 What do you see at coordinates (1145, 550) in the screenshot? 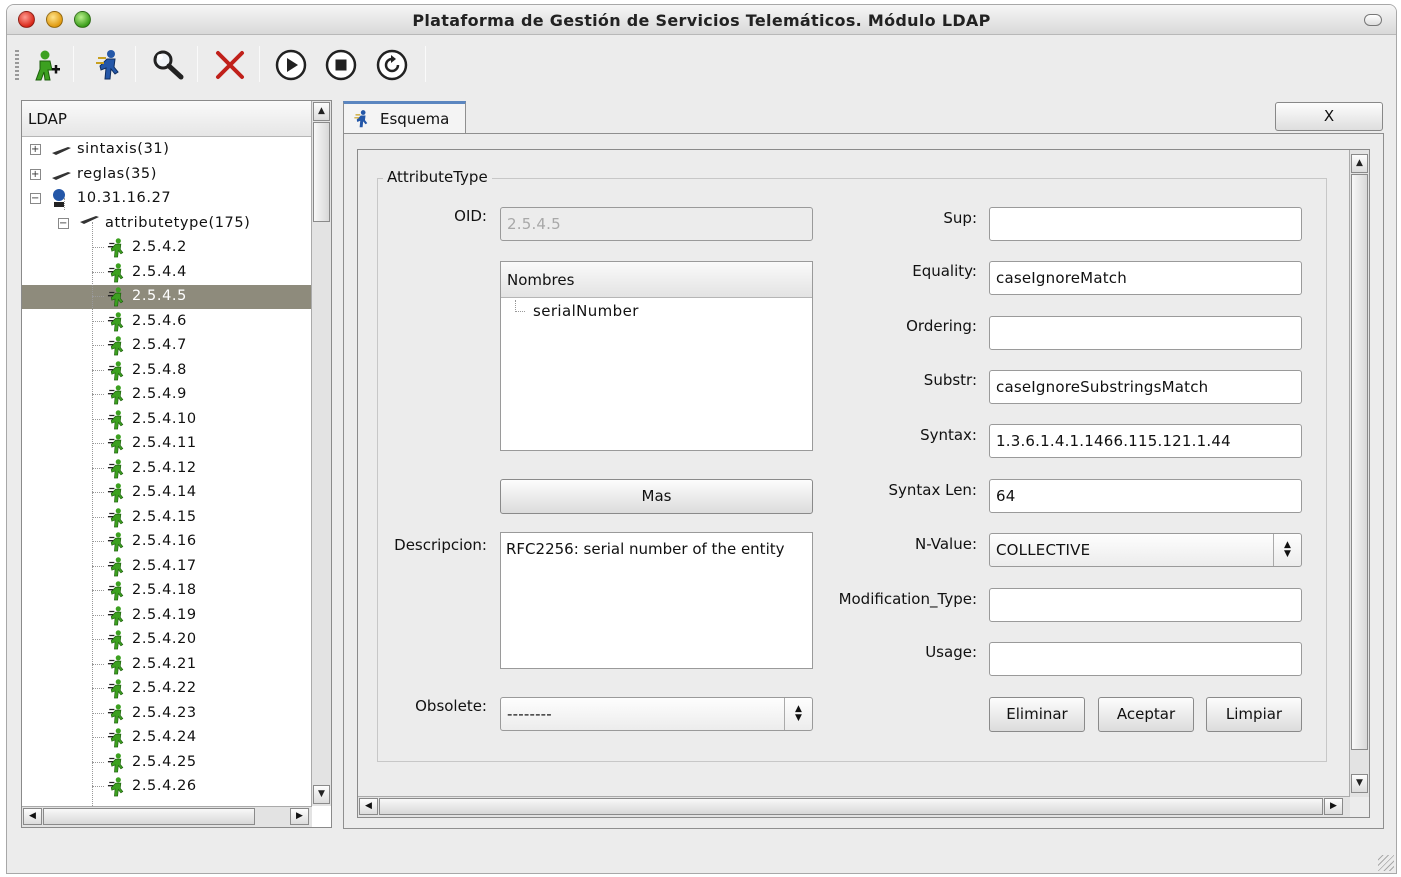
I see `n-value-select: COLLECTIVE ▲ ▼` at bounding box center [1145, 550].